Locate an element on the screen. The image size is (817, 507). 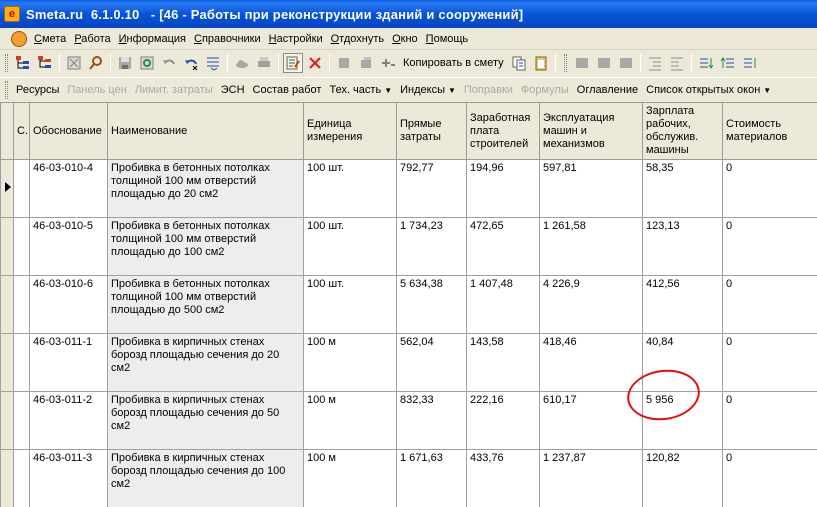
tree-icon is located at coordinates (23, 63).